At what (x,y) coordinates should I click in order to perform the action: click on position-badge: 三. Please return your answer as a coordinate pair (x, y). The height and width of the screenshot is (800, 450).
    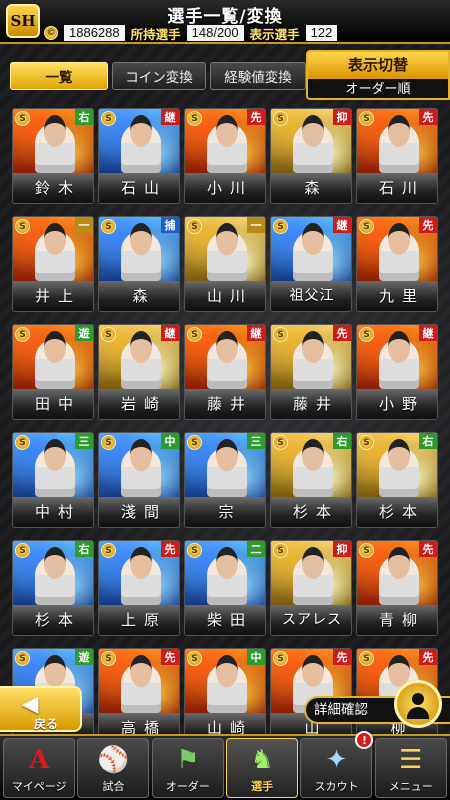
    Looking at the image, I should click on (84, 441).